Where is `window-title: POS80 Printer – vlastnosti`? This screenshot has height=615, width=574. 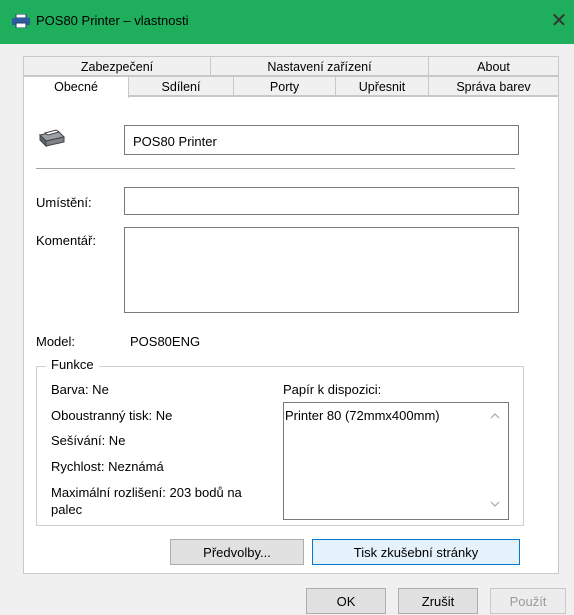
window-title: POS80 Printer – vlastnosti is located at coordinates (112, 20).